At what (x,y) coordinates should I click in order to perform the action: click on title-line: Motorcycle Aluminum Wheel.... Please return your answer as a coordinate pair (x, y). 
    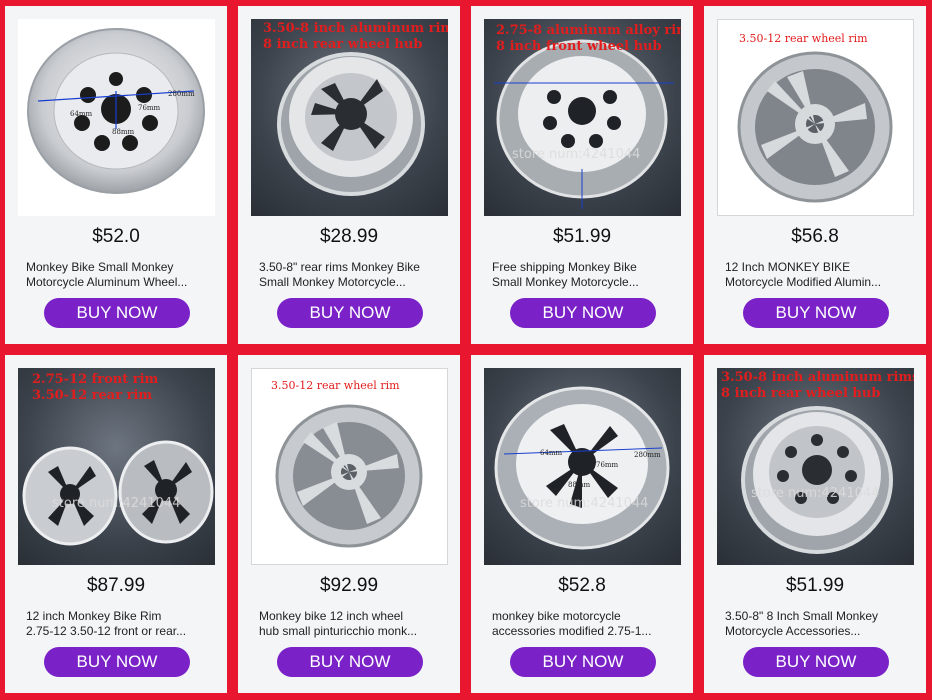
    Looking at the image, I should click on (107, 282).